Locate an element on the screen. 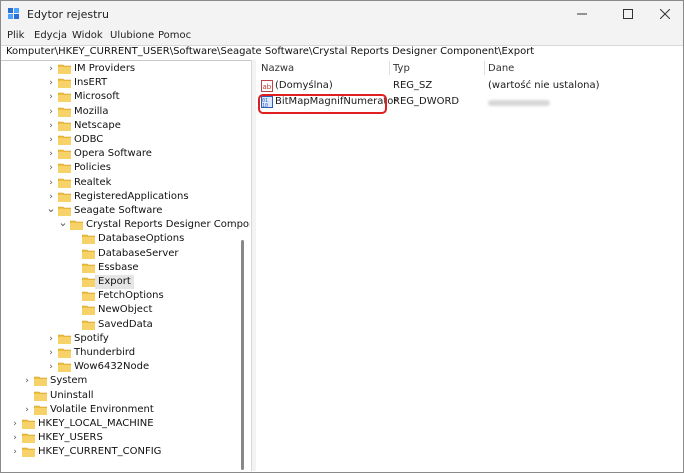 This screenshot has width=684, height=473. value-type: REG_DWORD is located at coordinates (426, 101).